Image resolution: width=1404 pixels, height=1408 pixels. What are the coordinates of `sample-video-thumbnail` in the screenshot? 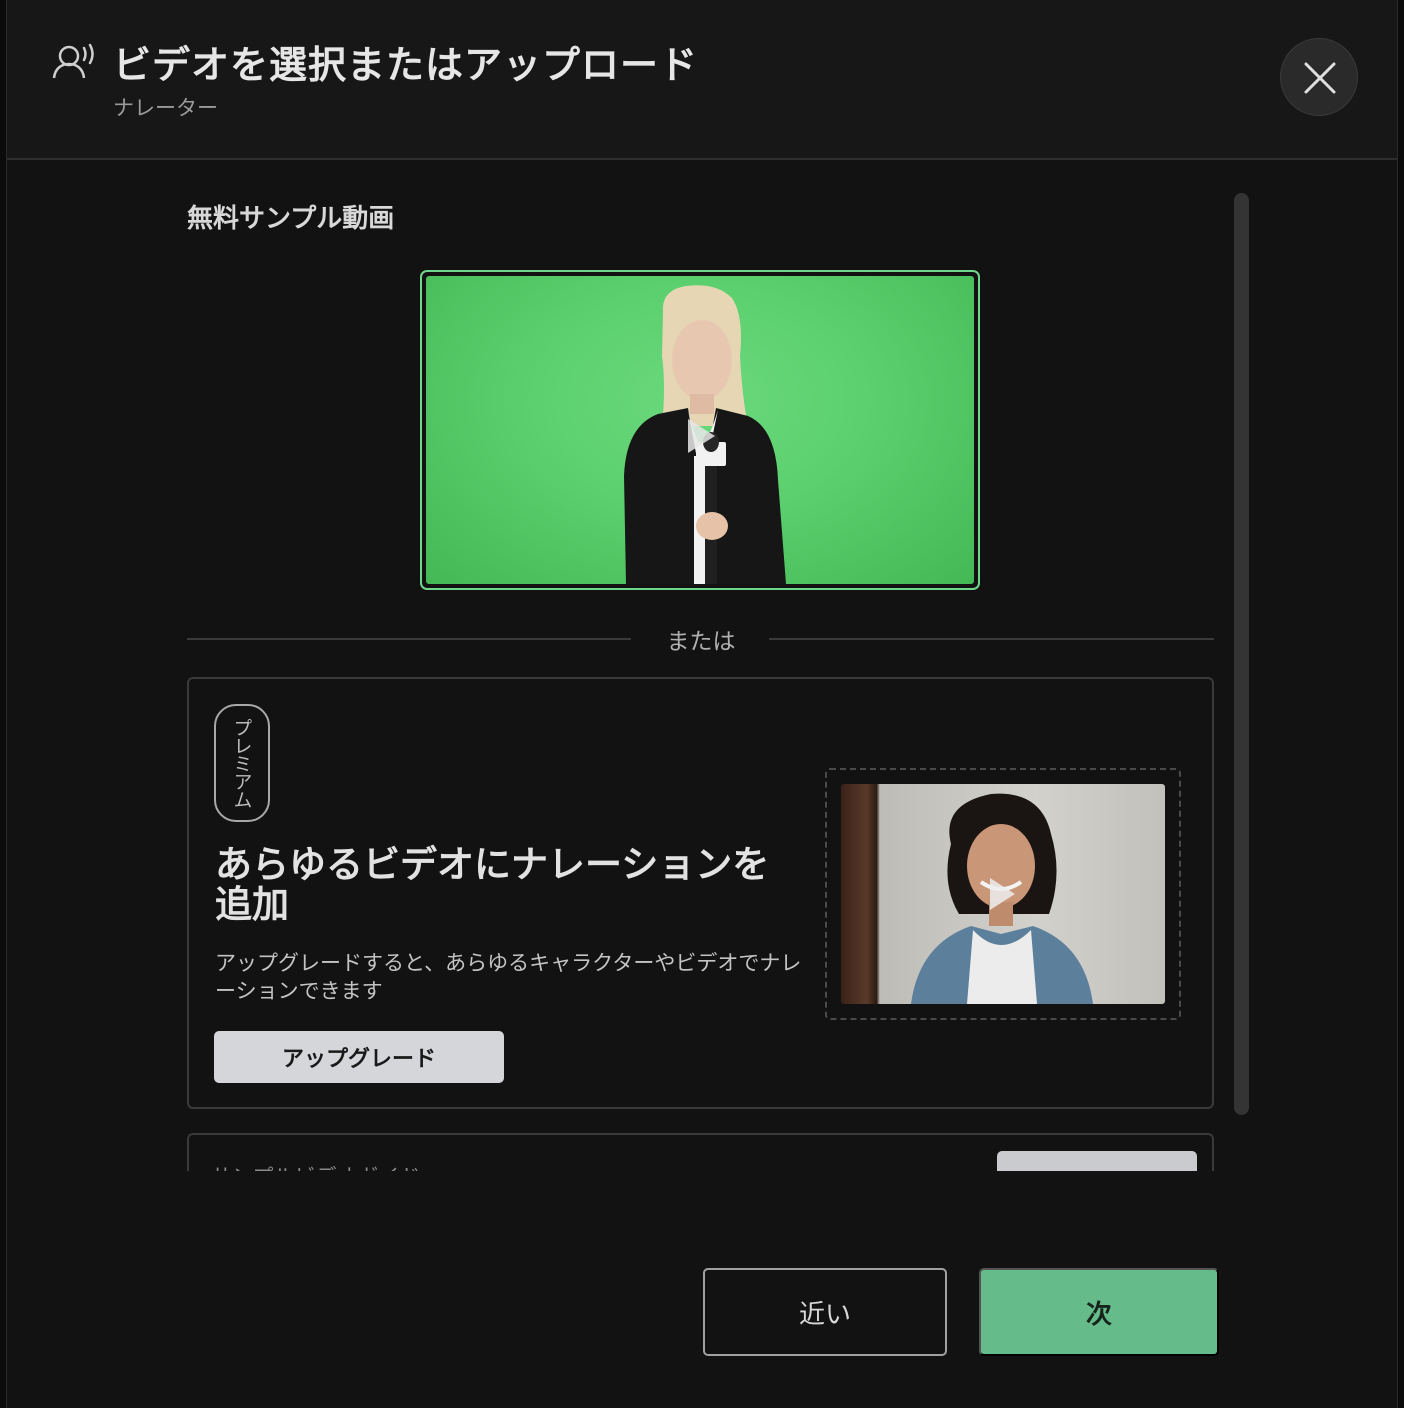 It's located at (700, 430).